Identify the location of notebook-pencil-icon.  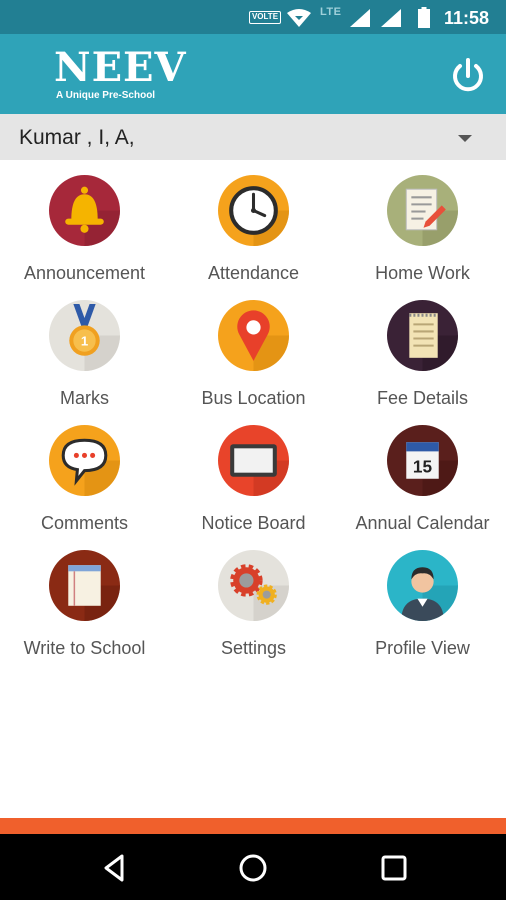
(422, 210).